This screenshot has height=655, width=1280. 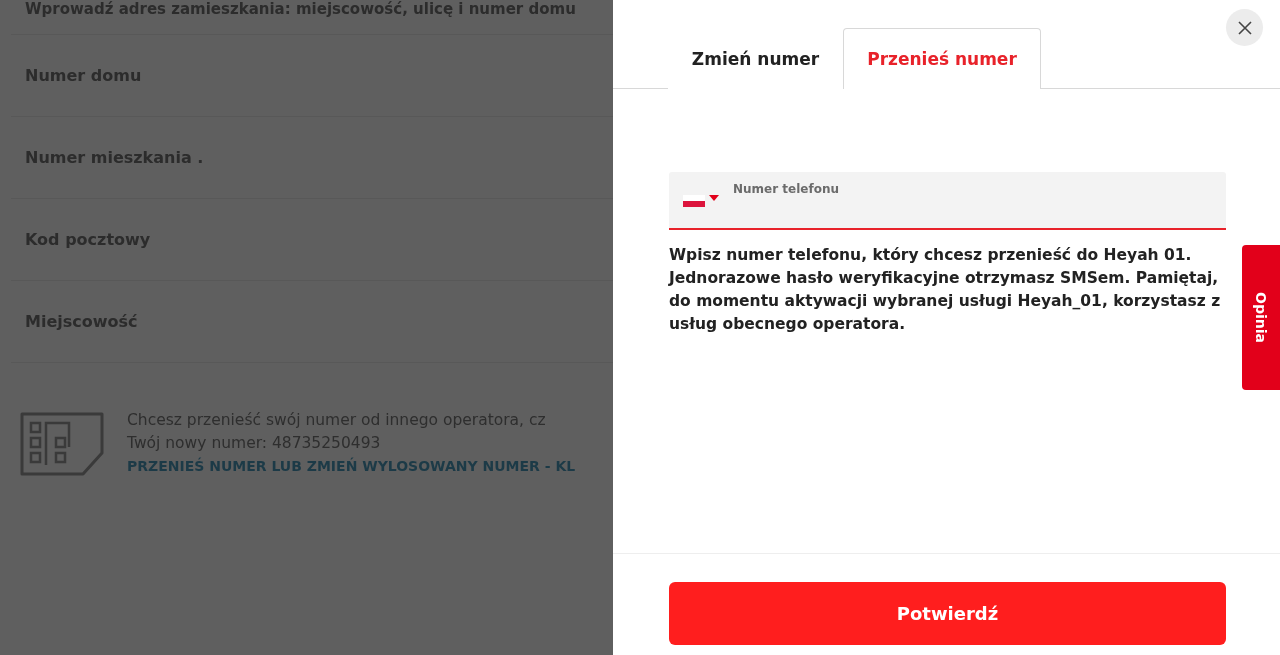 I want to click on feedback-tab: Opinia, so click(x=1261, y=317).